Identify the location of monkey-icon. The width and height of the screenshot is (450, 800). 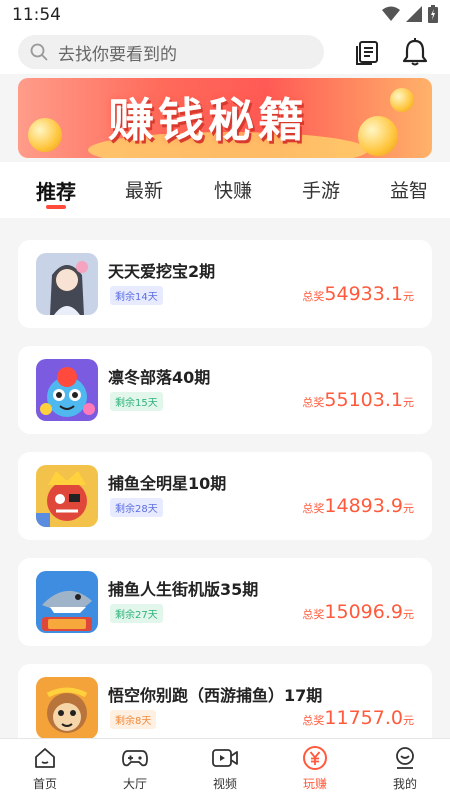
(67, 708).